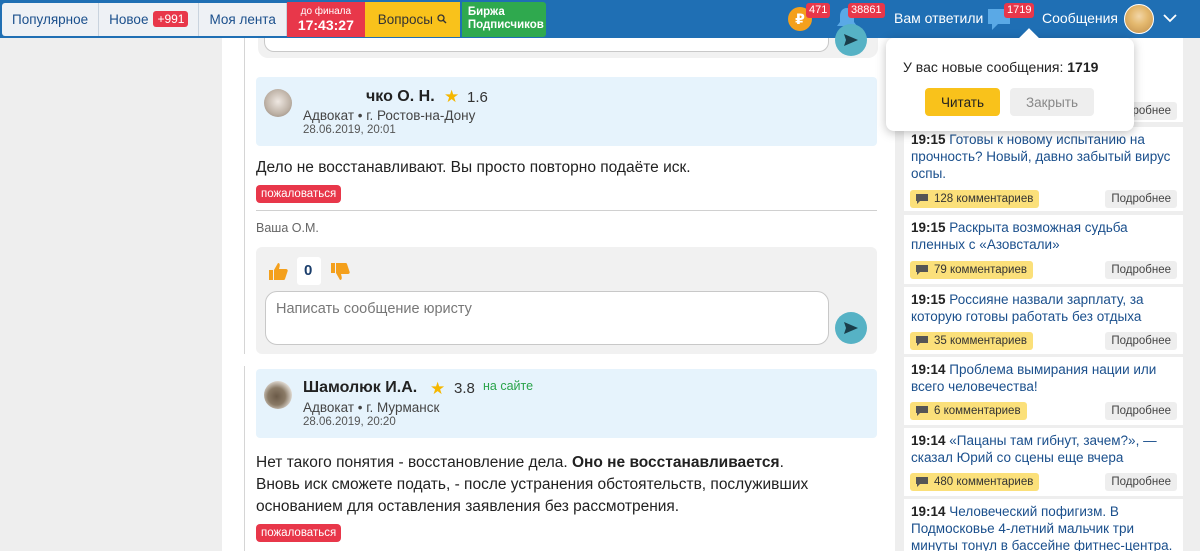  What do you see at coordinates (464, 388) in the screenshot?
I see `lawyer-rating: 3.8` at bounding box center [464, 388].